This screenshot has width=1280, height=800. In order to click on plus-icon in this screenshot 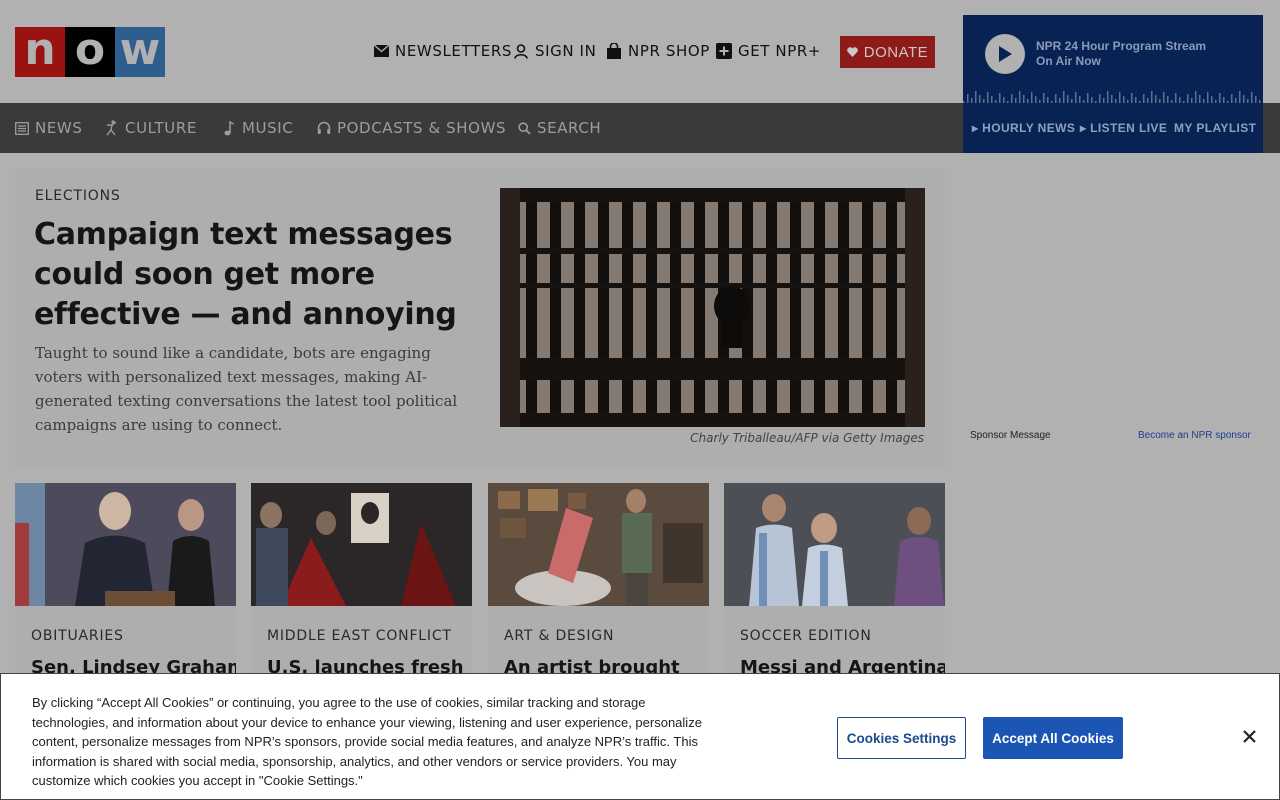, I will do `click(724, 51)`.